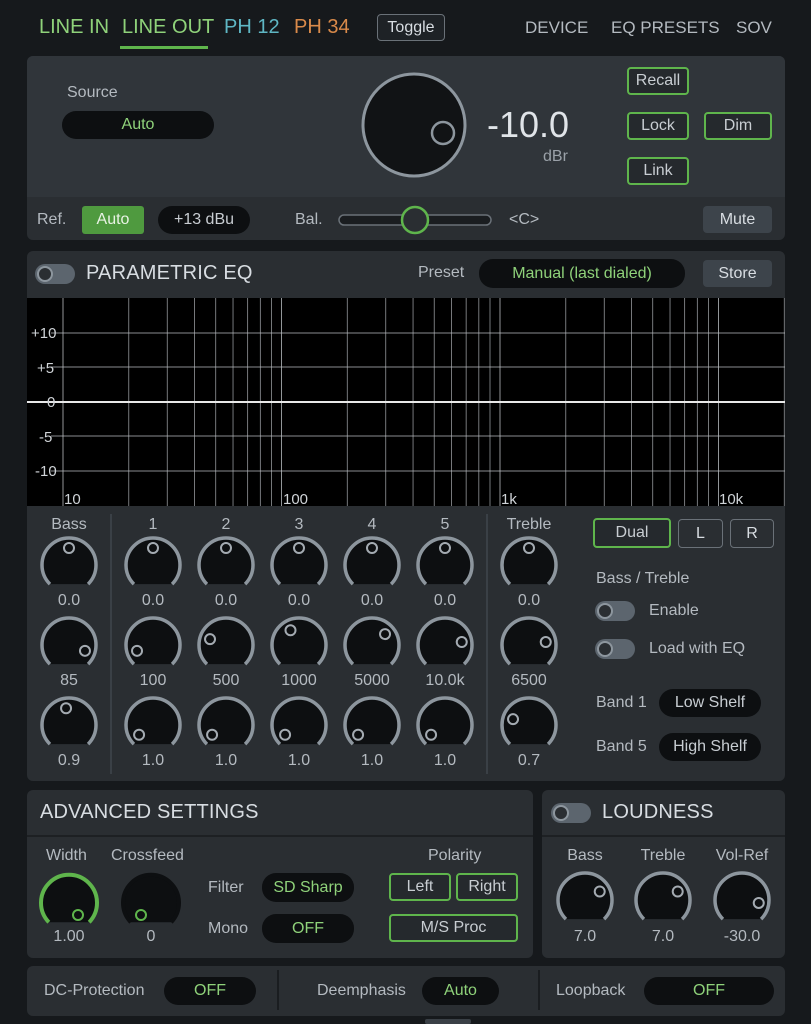 This screenshot has width=811, height=1024. Describe the element at coordinates (460, 991) in the screenshot. I see `deemphasis-select: Auto` at that location.